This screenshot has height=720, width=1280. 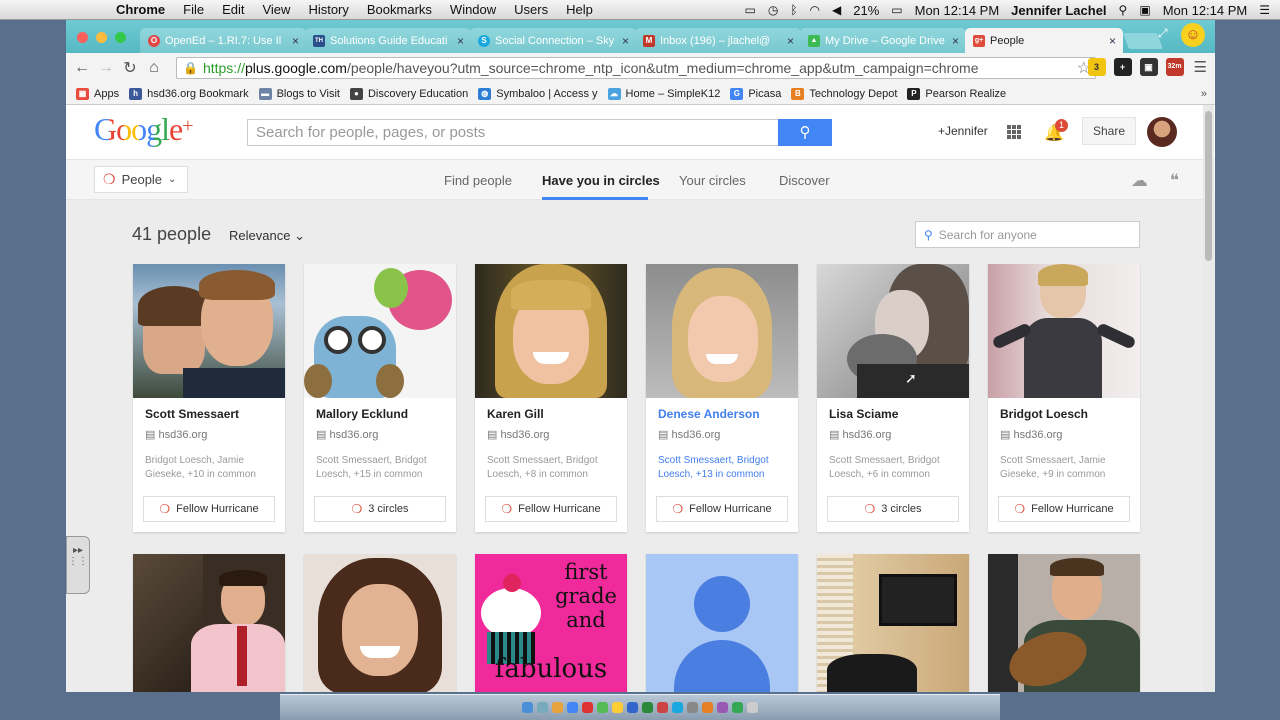 What do you see at coordinates (140, 9) in the screenshot?
I see `menu-app: Chrome` at bounding box center [140, 9].